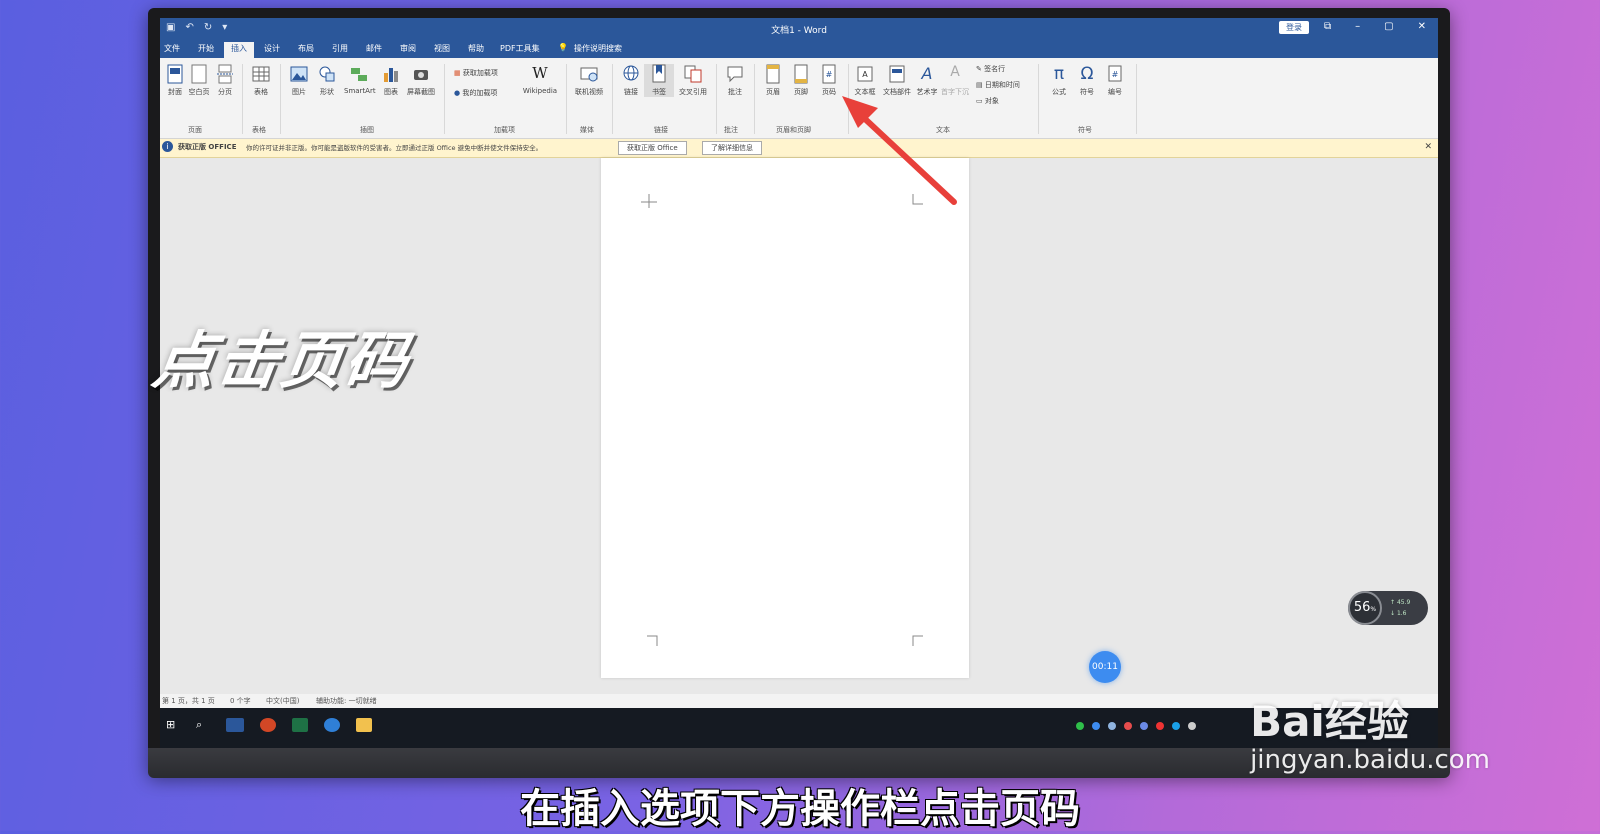 Image resolution: width=1600 pixels, height=834 pixels. What do you see at coordinates (1362, 607) in the screenshot?
I see `speed-percent-value: 56` at bounding box center [1362, 607].